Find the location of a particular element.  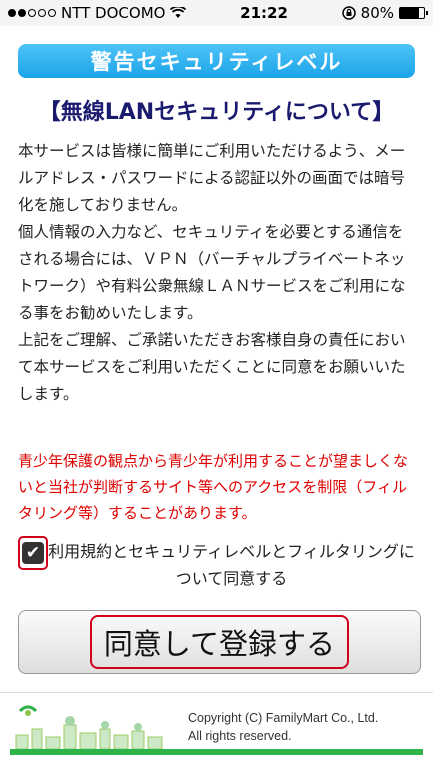

agreement-checkbox: ✔ is located at coordinates (33, 553).